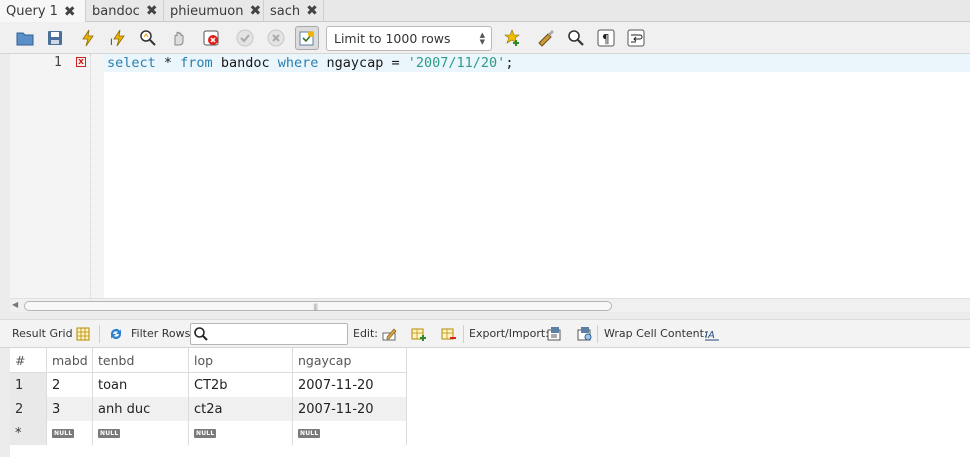 This screenshot has width=970, height=457. What do you see at coordinates (456, 63) in the screenshot?
I see `sql-string-literal: '2007/11/20'` at bounding box center [456, 63].